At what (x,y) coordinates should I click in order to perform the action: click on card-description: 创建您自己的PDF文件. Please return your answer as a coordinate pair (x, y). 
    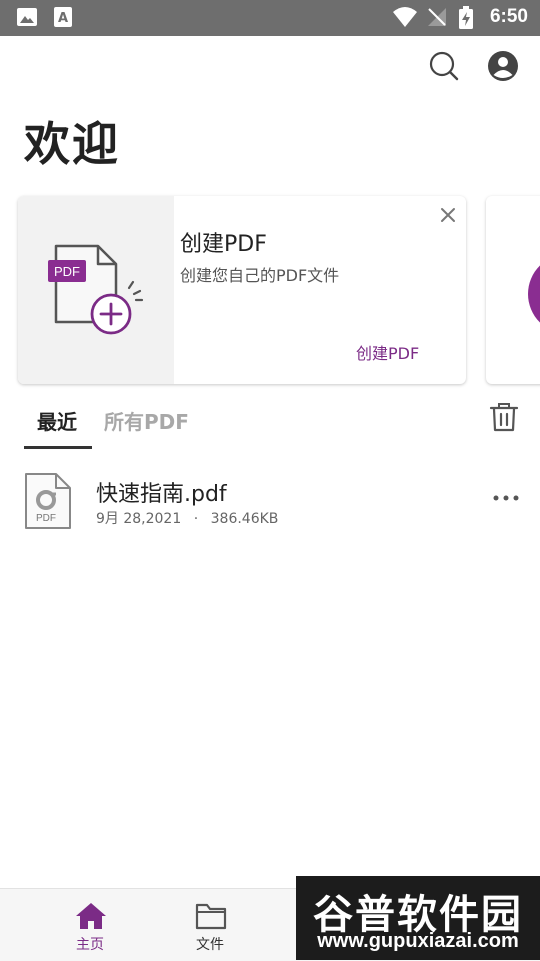
    Looking at the image, I should click on (260, 275).